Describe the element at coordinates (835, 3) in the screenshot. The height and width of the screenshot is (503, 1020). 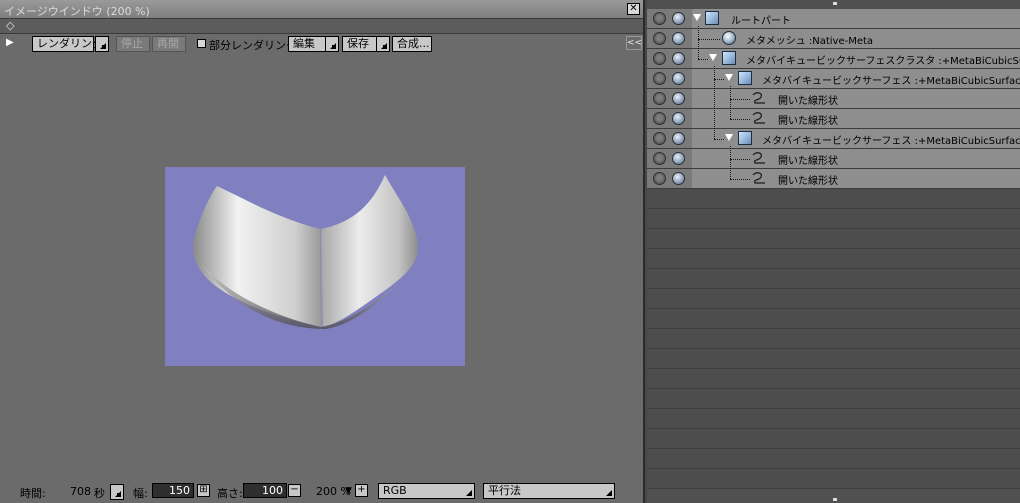
I see `panel-resize-handle-top` at that location.